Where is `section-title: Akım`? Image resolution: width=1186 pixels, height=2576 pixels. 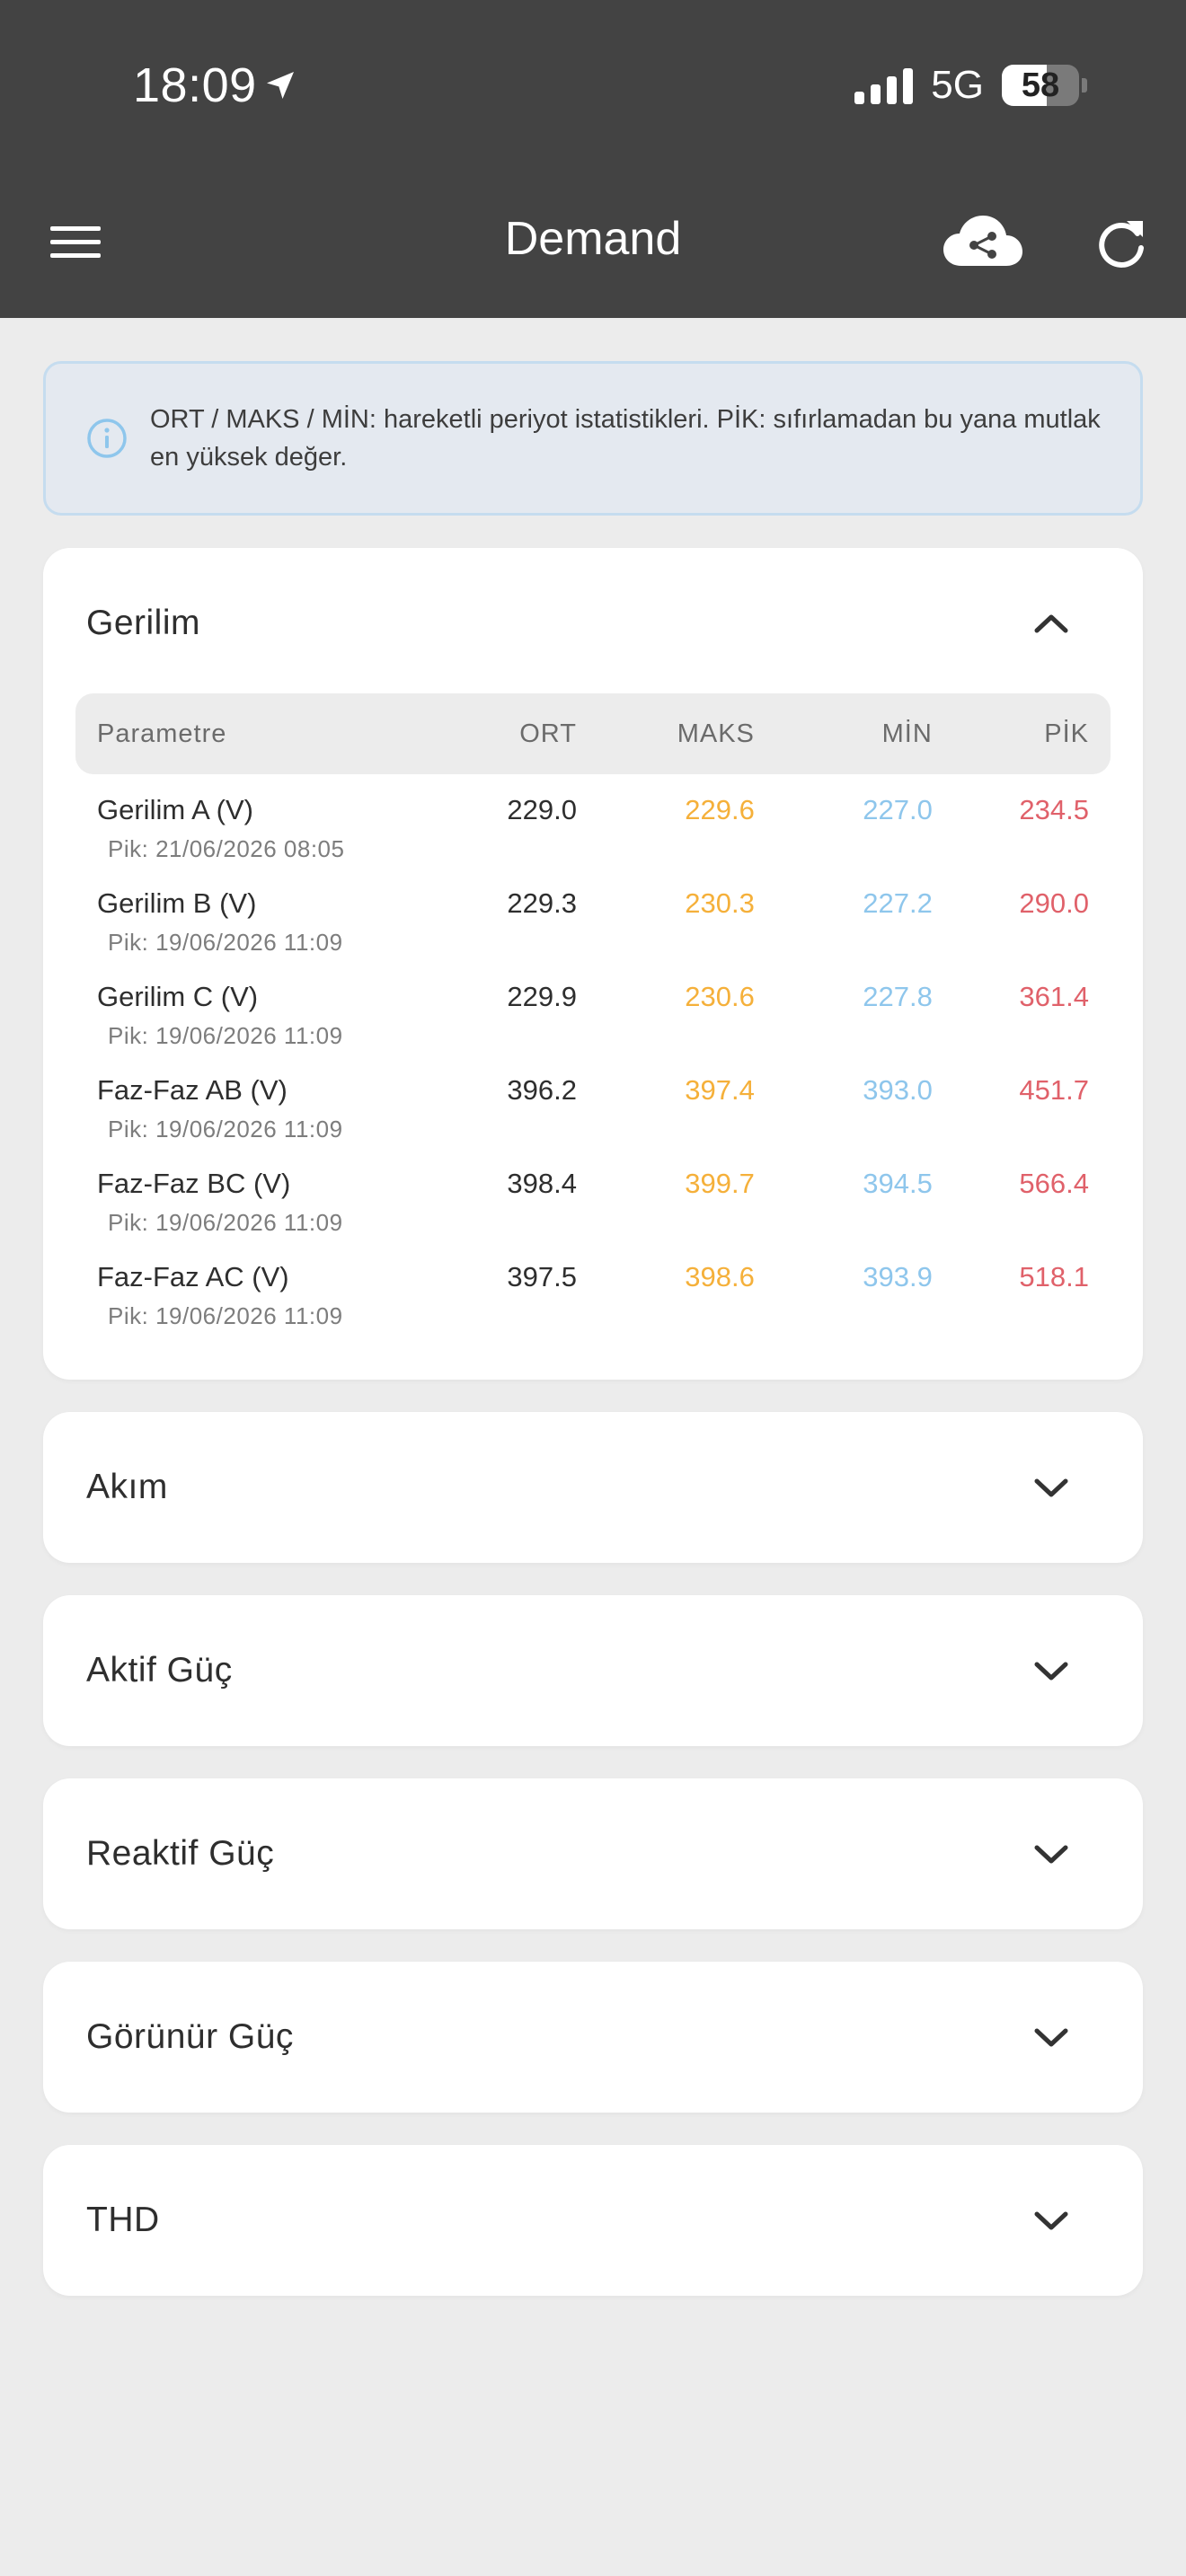
section-title: Akım is located at coordinates (127, 1487).